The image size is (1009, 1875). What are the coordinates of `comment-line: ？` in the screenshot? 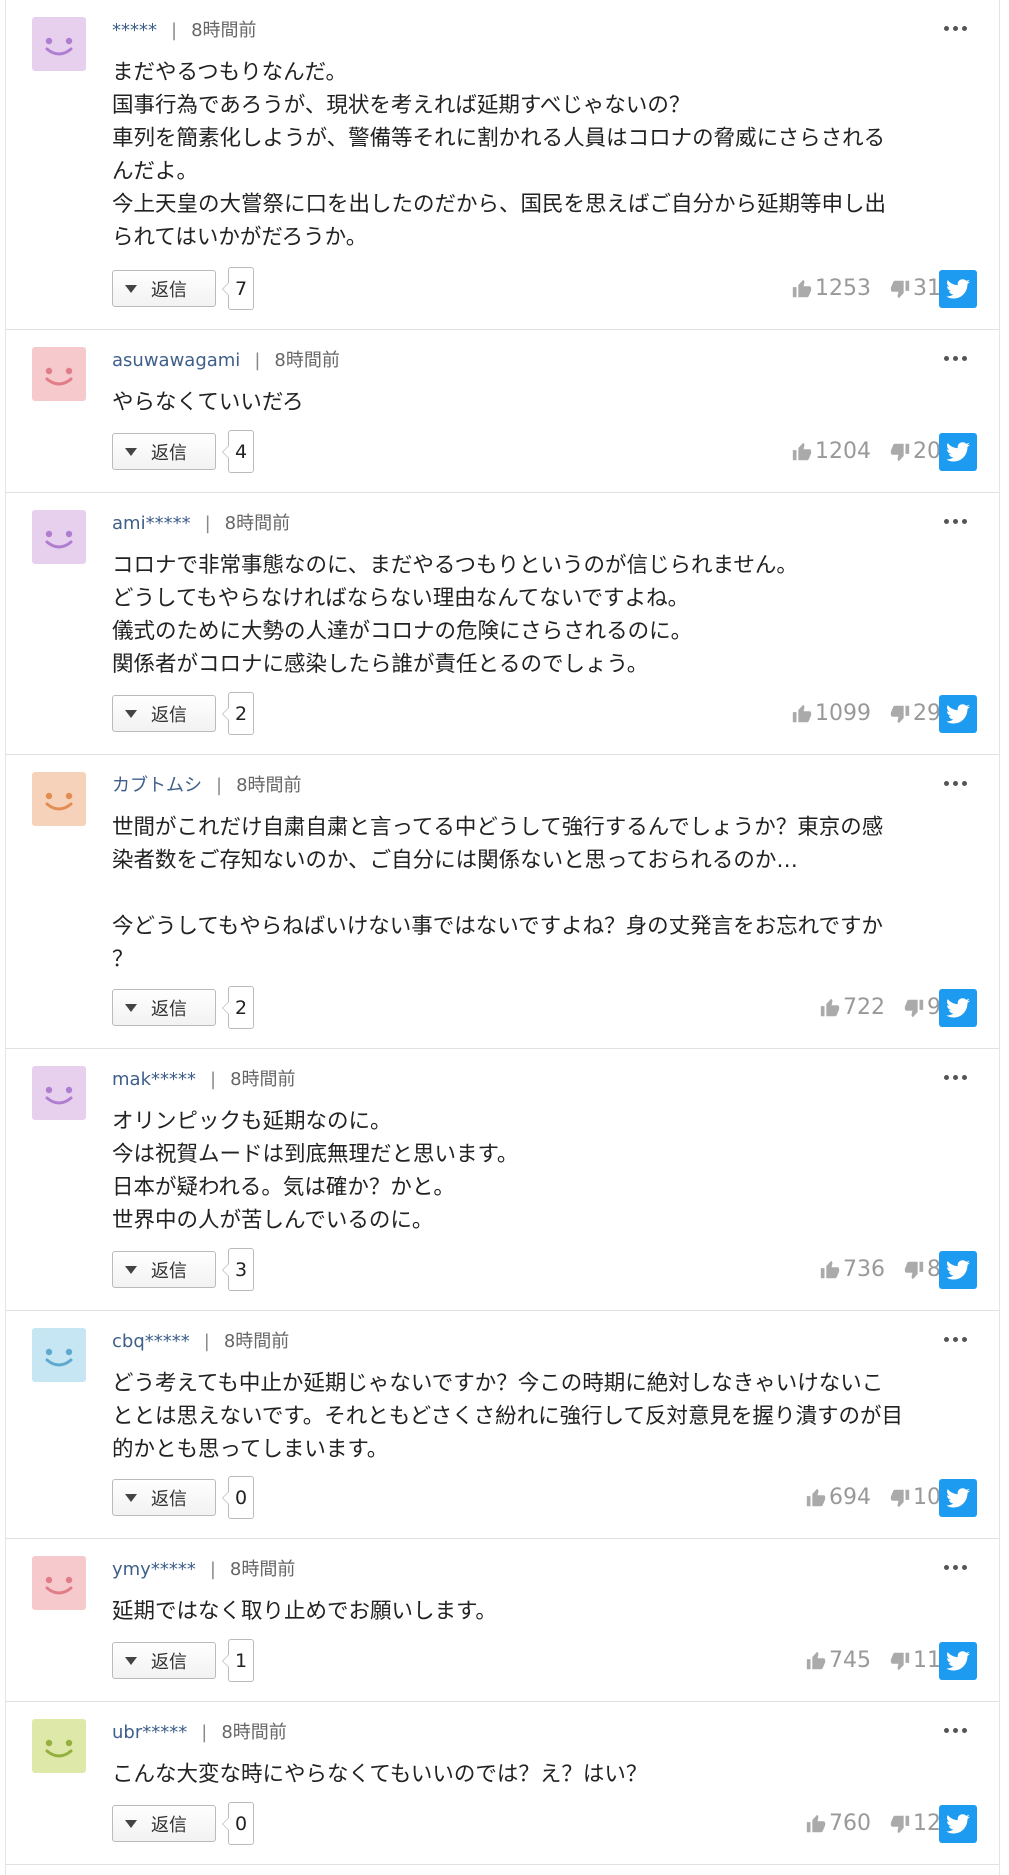 It's located at (123, 959).